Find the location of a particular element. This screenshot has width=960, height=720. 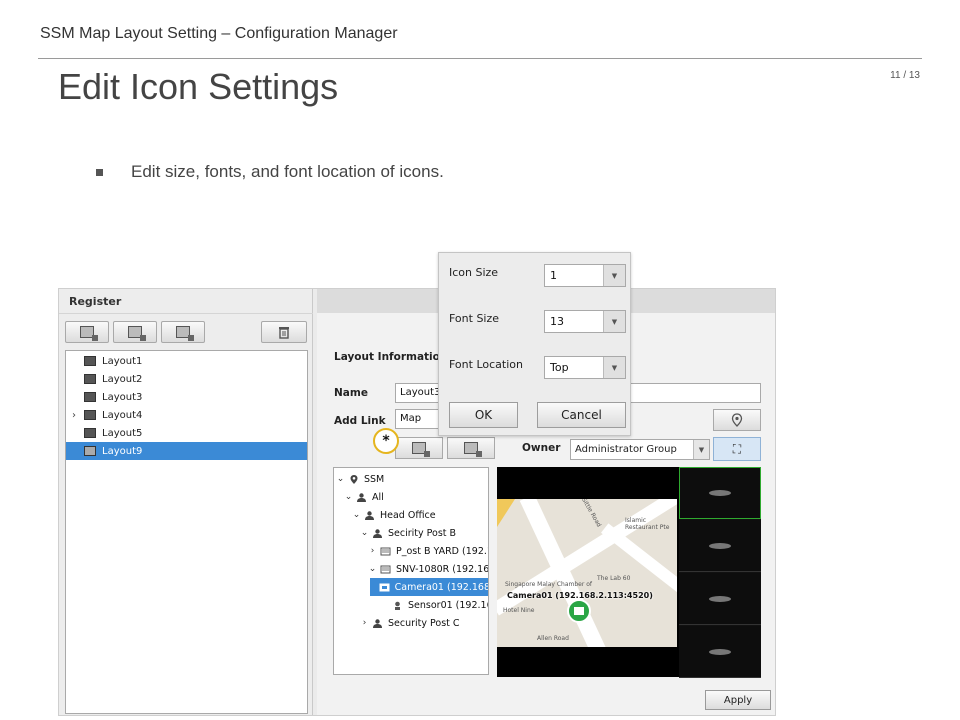

layout-label: Layout9 is located at coordinates (122, 451).